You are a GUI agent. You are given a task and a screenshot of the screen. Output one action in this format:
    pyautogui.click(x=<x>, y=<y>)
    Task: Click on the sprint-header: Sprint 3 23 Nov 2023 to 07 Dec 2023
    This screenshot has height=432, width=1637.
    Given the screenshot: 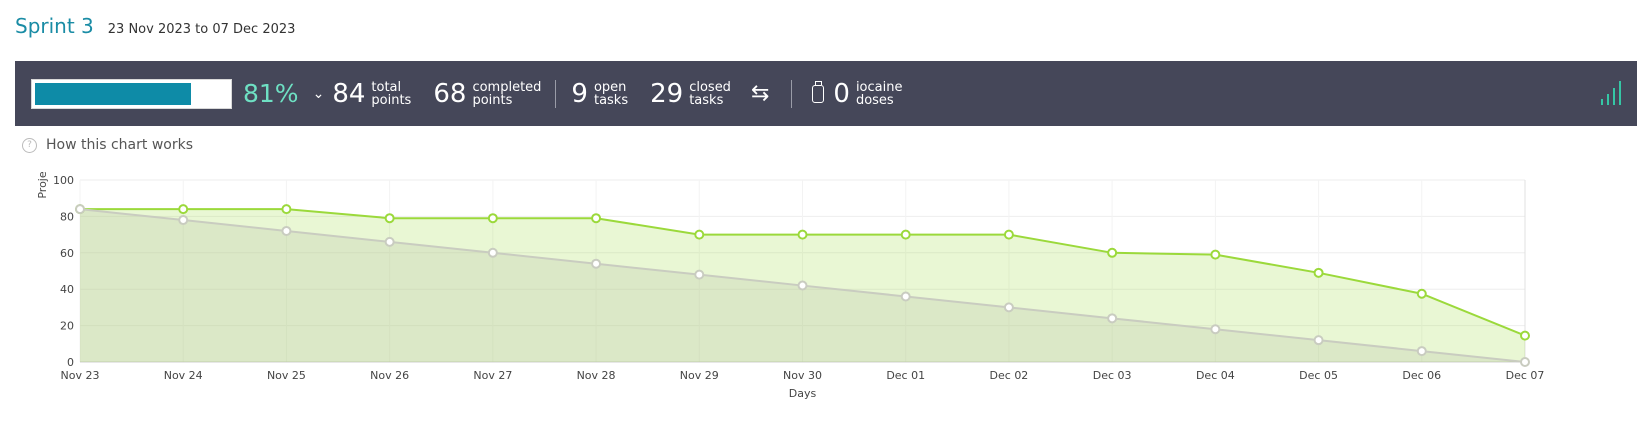 What is the action you would take?
    pyautogui.click(x=155, y=29)
    